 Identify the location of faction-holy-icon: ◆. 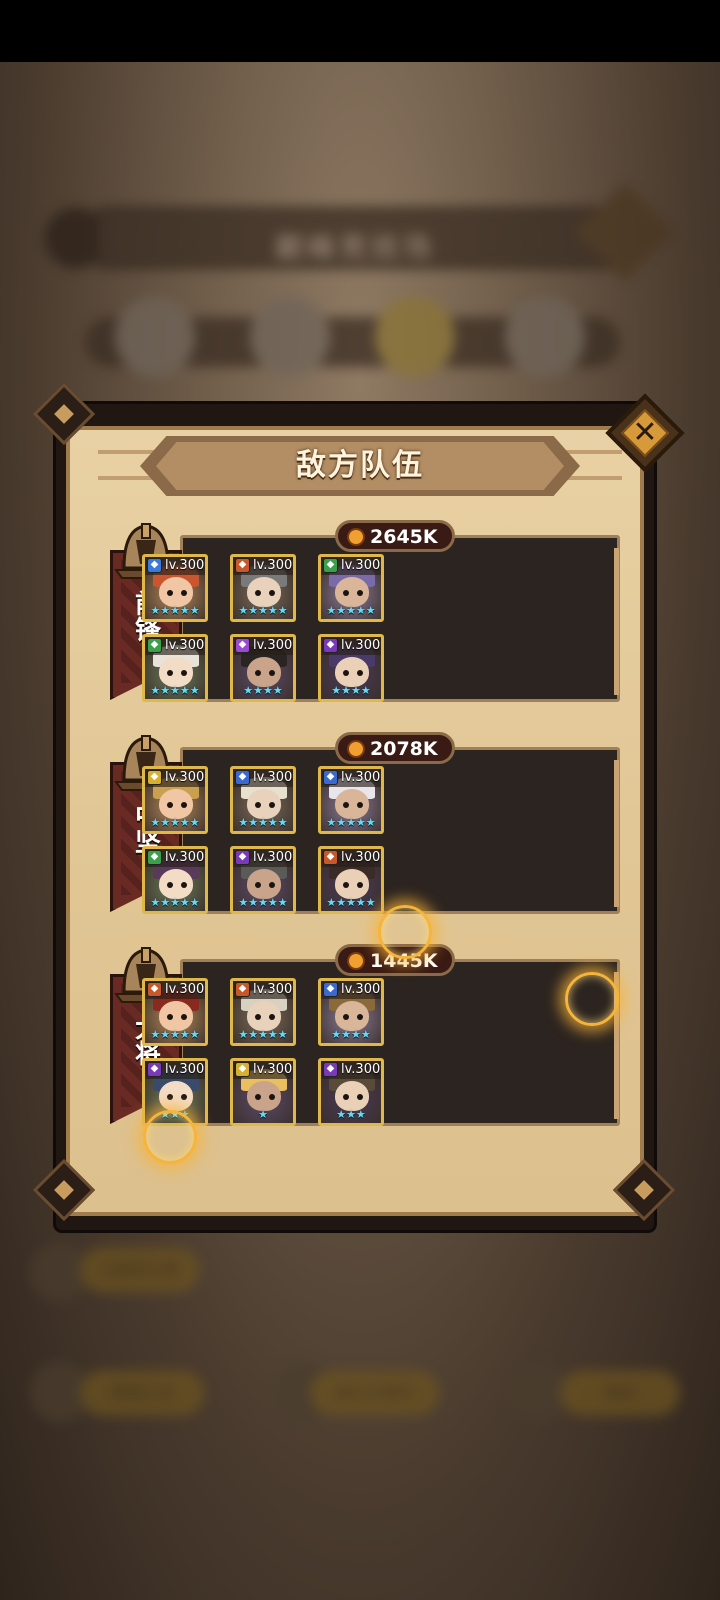
(154, 565).